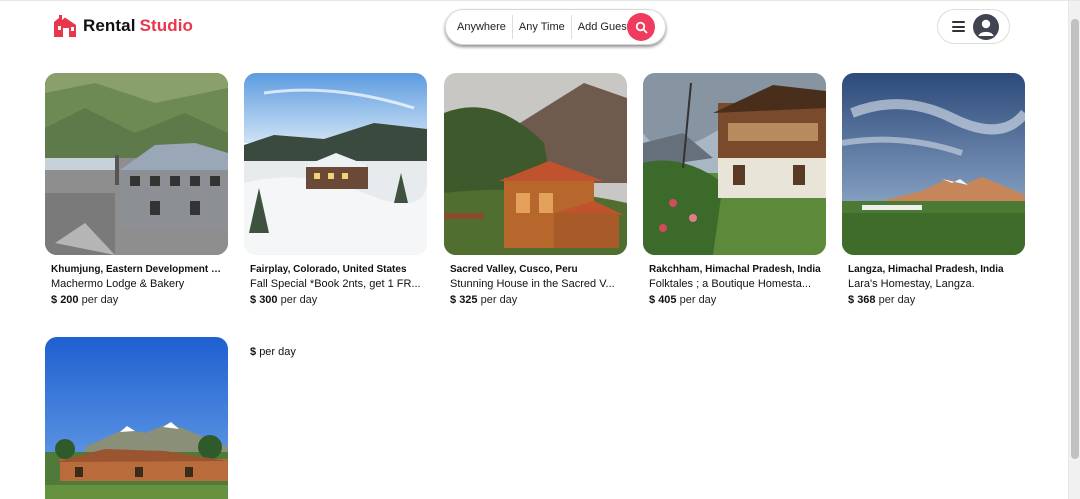 The height and width of the screenshot is (499, 1080). I want to click on listing-location: Fairplay, Colorado, United States, so click(328, 269).